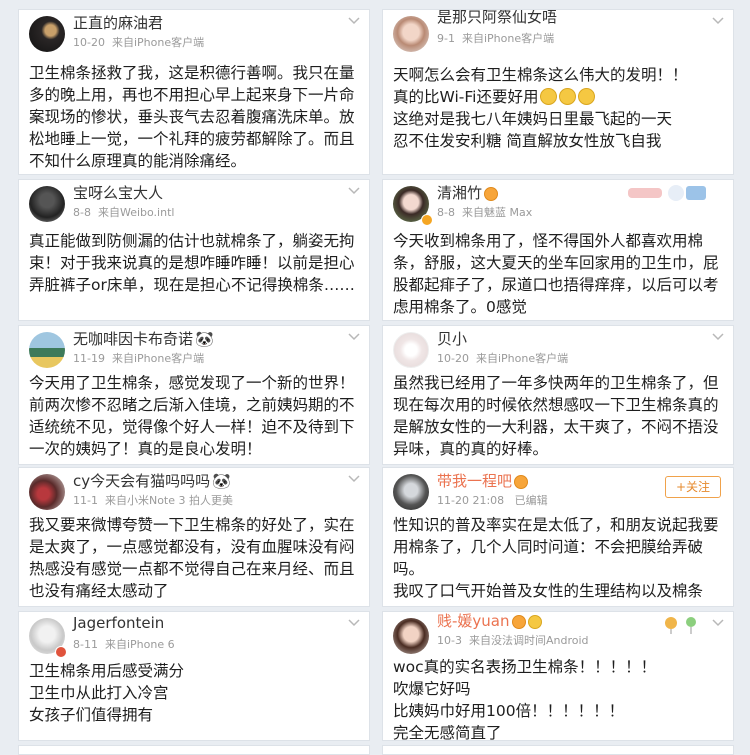  What do you see at coordinates (107, 671) in the screenshot?
I see `post-line: 卫生棉条用后感受满分` at bounding box center [107, 671].